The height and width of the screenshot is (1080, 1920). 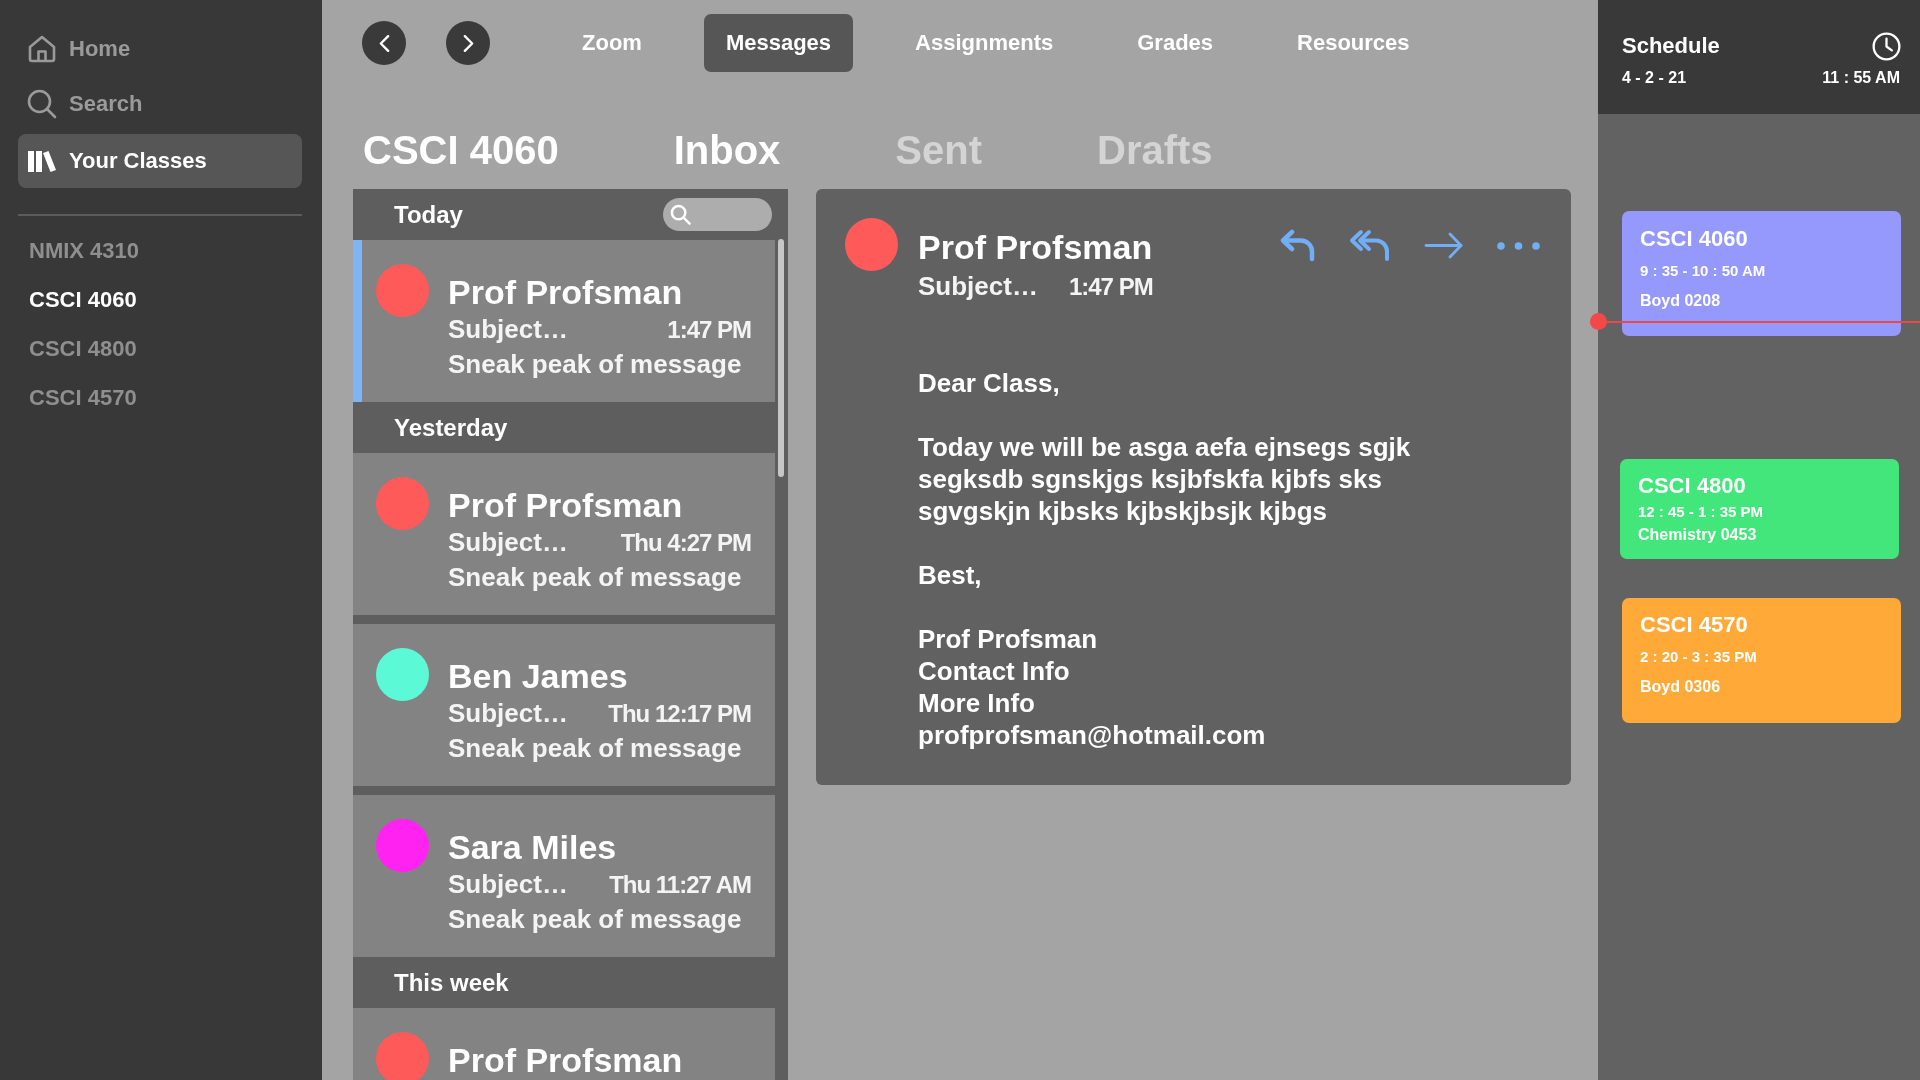 What do you see at coordinates (461, 150) in the screenshot?
I see `course-title: CSCI 4060` at bounding box center [461, 150].